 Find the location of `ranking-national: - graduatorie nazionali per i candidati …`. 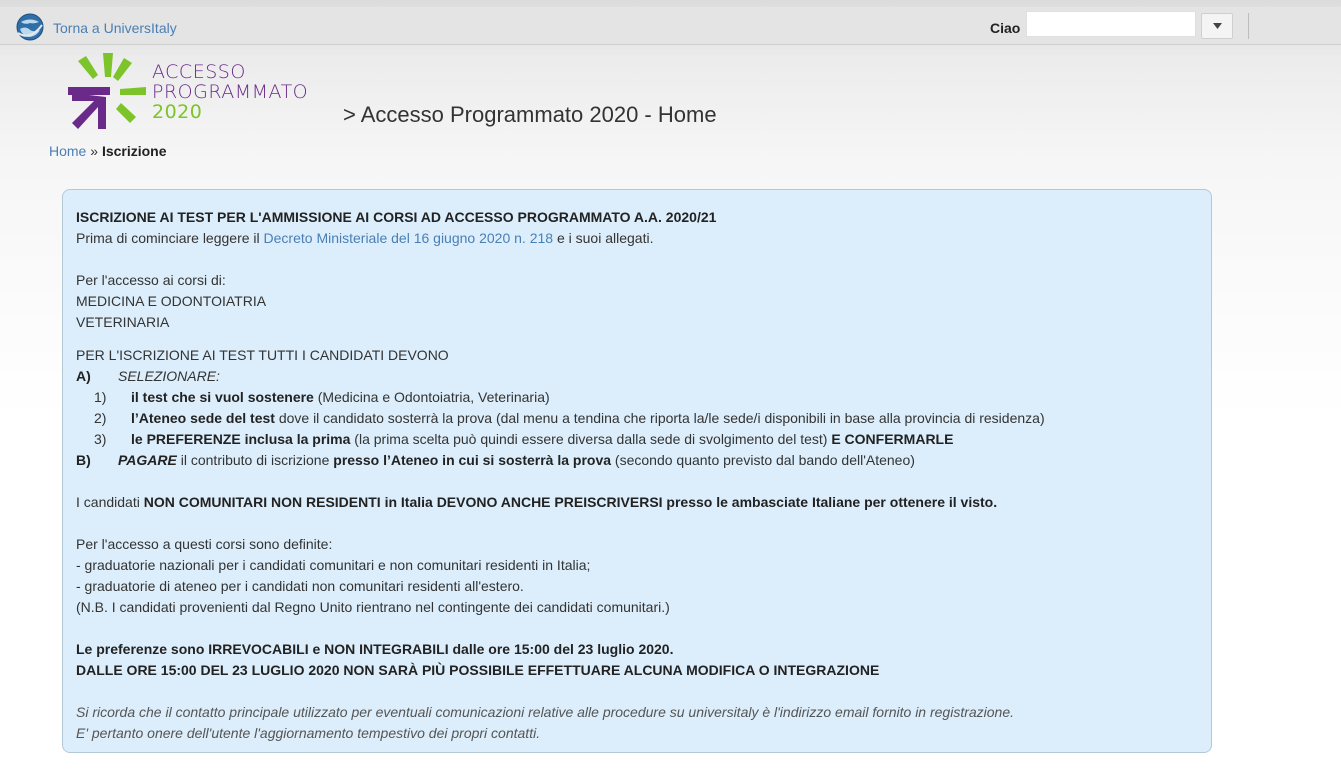

ranking-national: - graduatorie nazionali per i candidati … is located at coordinates (333, 565).